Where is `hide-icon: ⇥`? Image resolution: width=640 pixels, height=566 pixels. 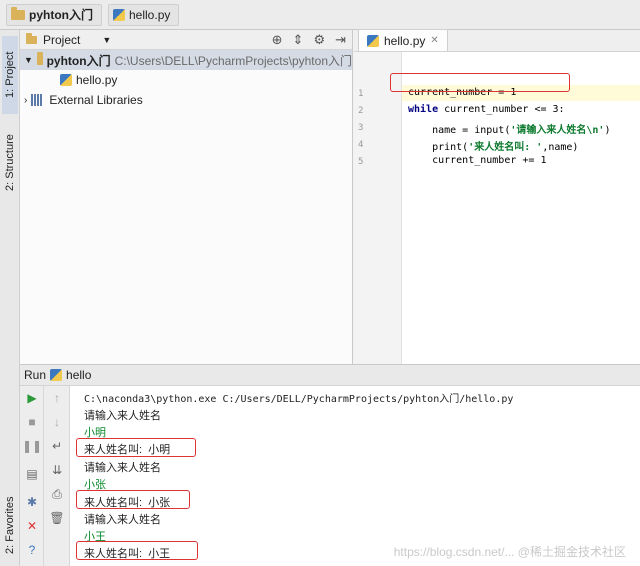 hide-icon: ⇥ is located at coordinates (340, 40).